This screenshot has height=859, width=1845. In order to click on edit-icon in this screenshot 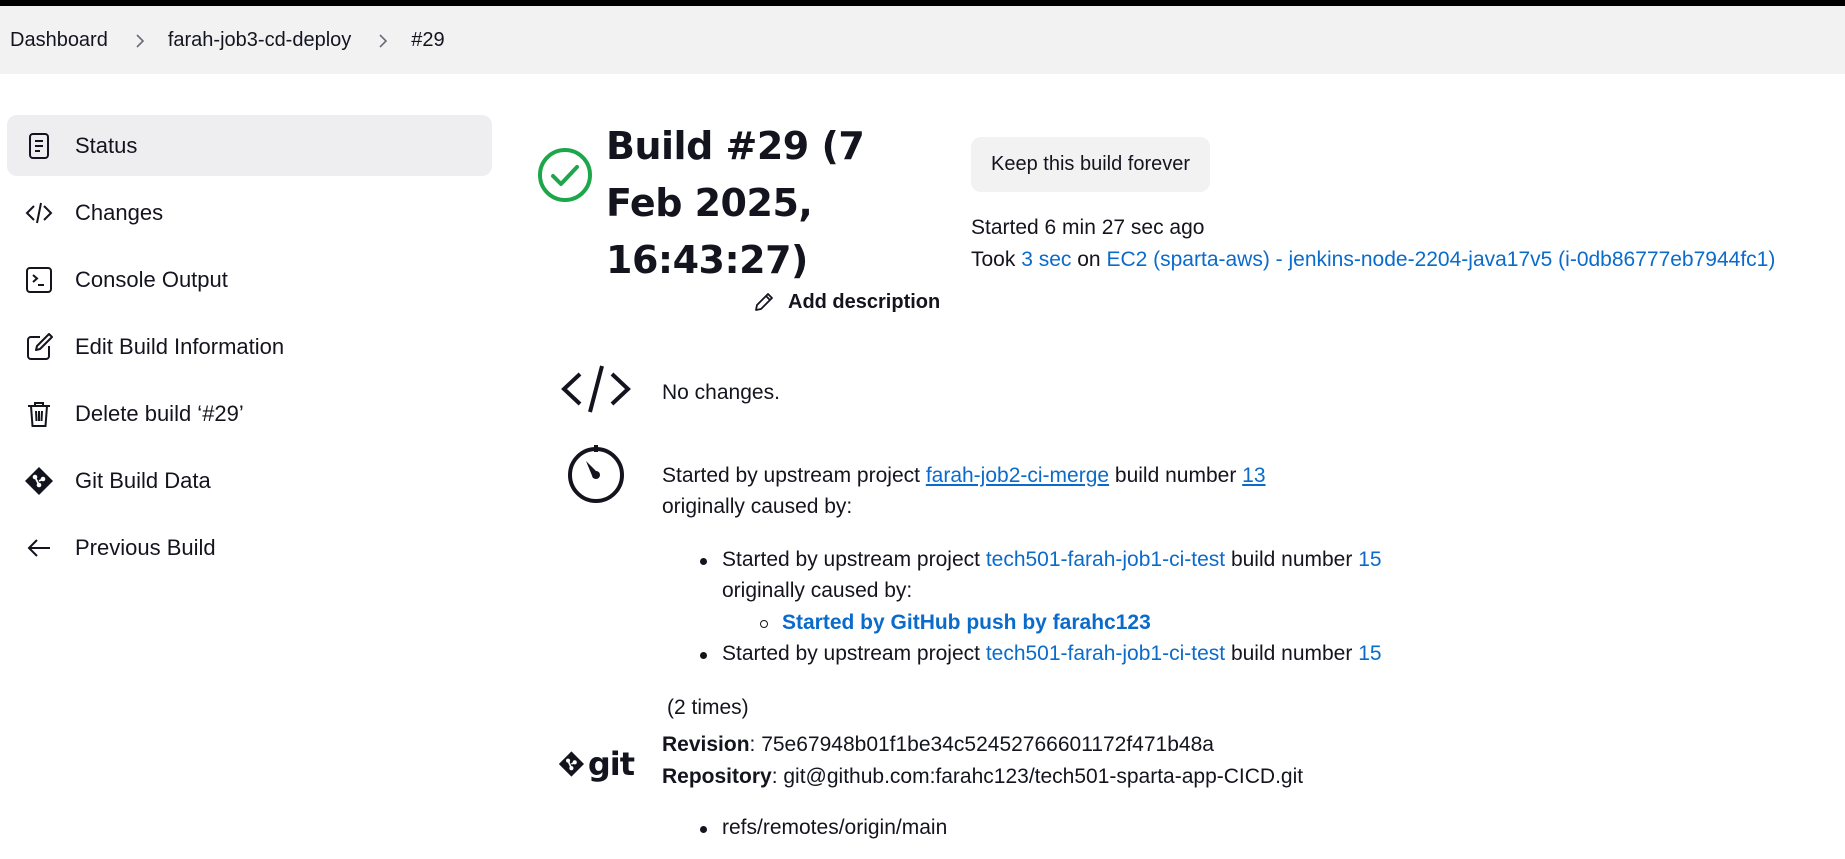, I will do `click(39, 347)`.